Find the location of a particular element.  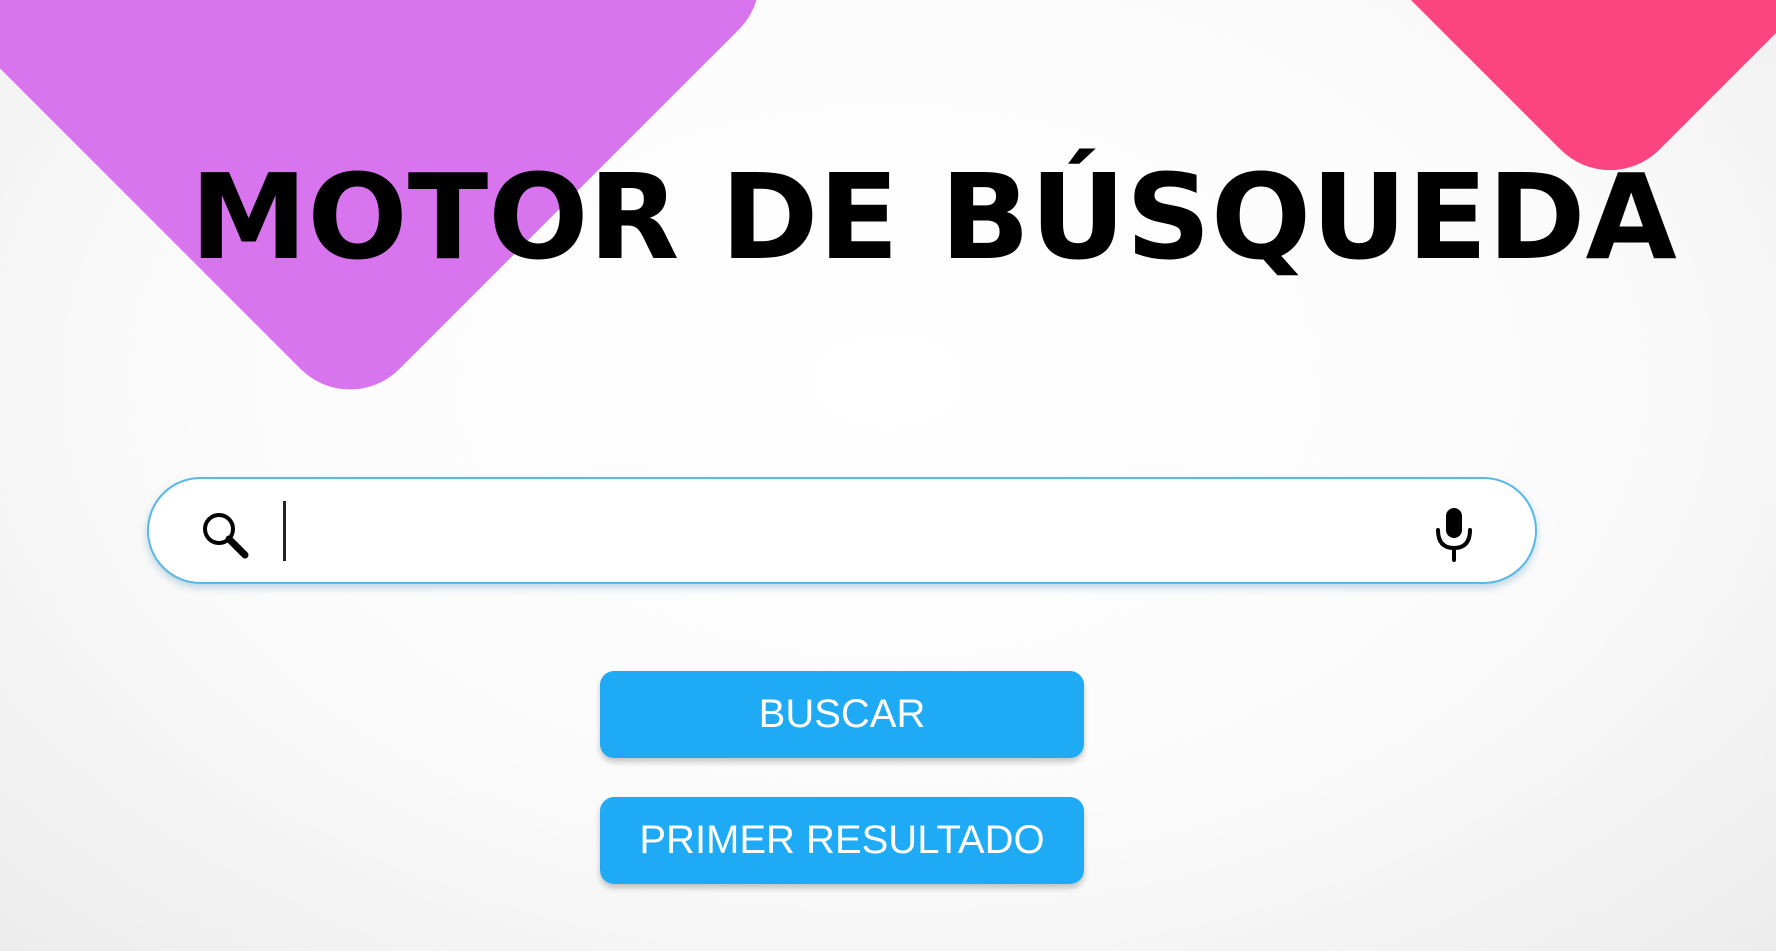

search-bar is located at coordinates (842, 530).